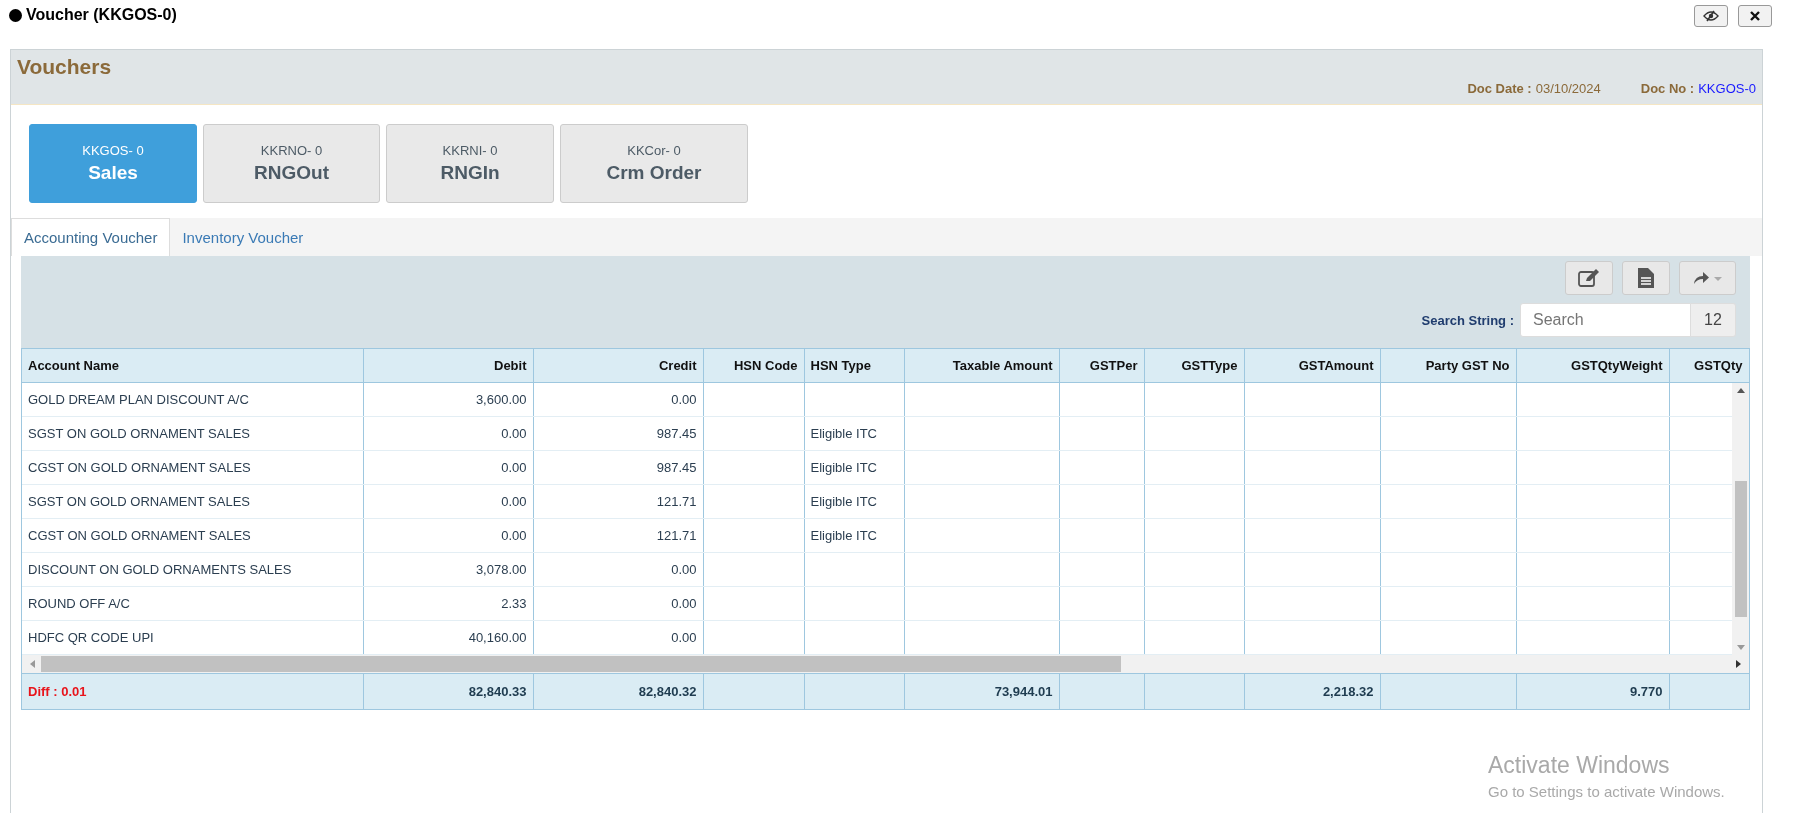 The image size is (1800, 813). Describe the element at coordinates (1194, 366) in the screenshot. I see `column-header: GSTType` at that location.